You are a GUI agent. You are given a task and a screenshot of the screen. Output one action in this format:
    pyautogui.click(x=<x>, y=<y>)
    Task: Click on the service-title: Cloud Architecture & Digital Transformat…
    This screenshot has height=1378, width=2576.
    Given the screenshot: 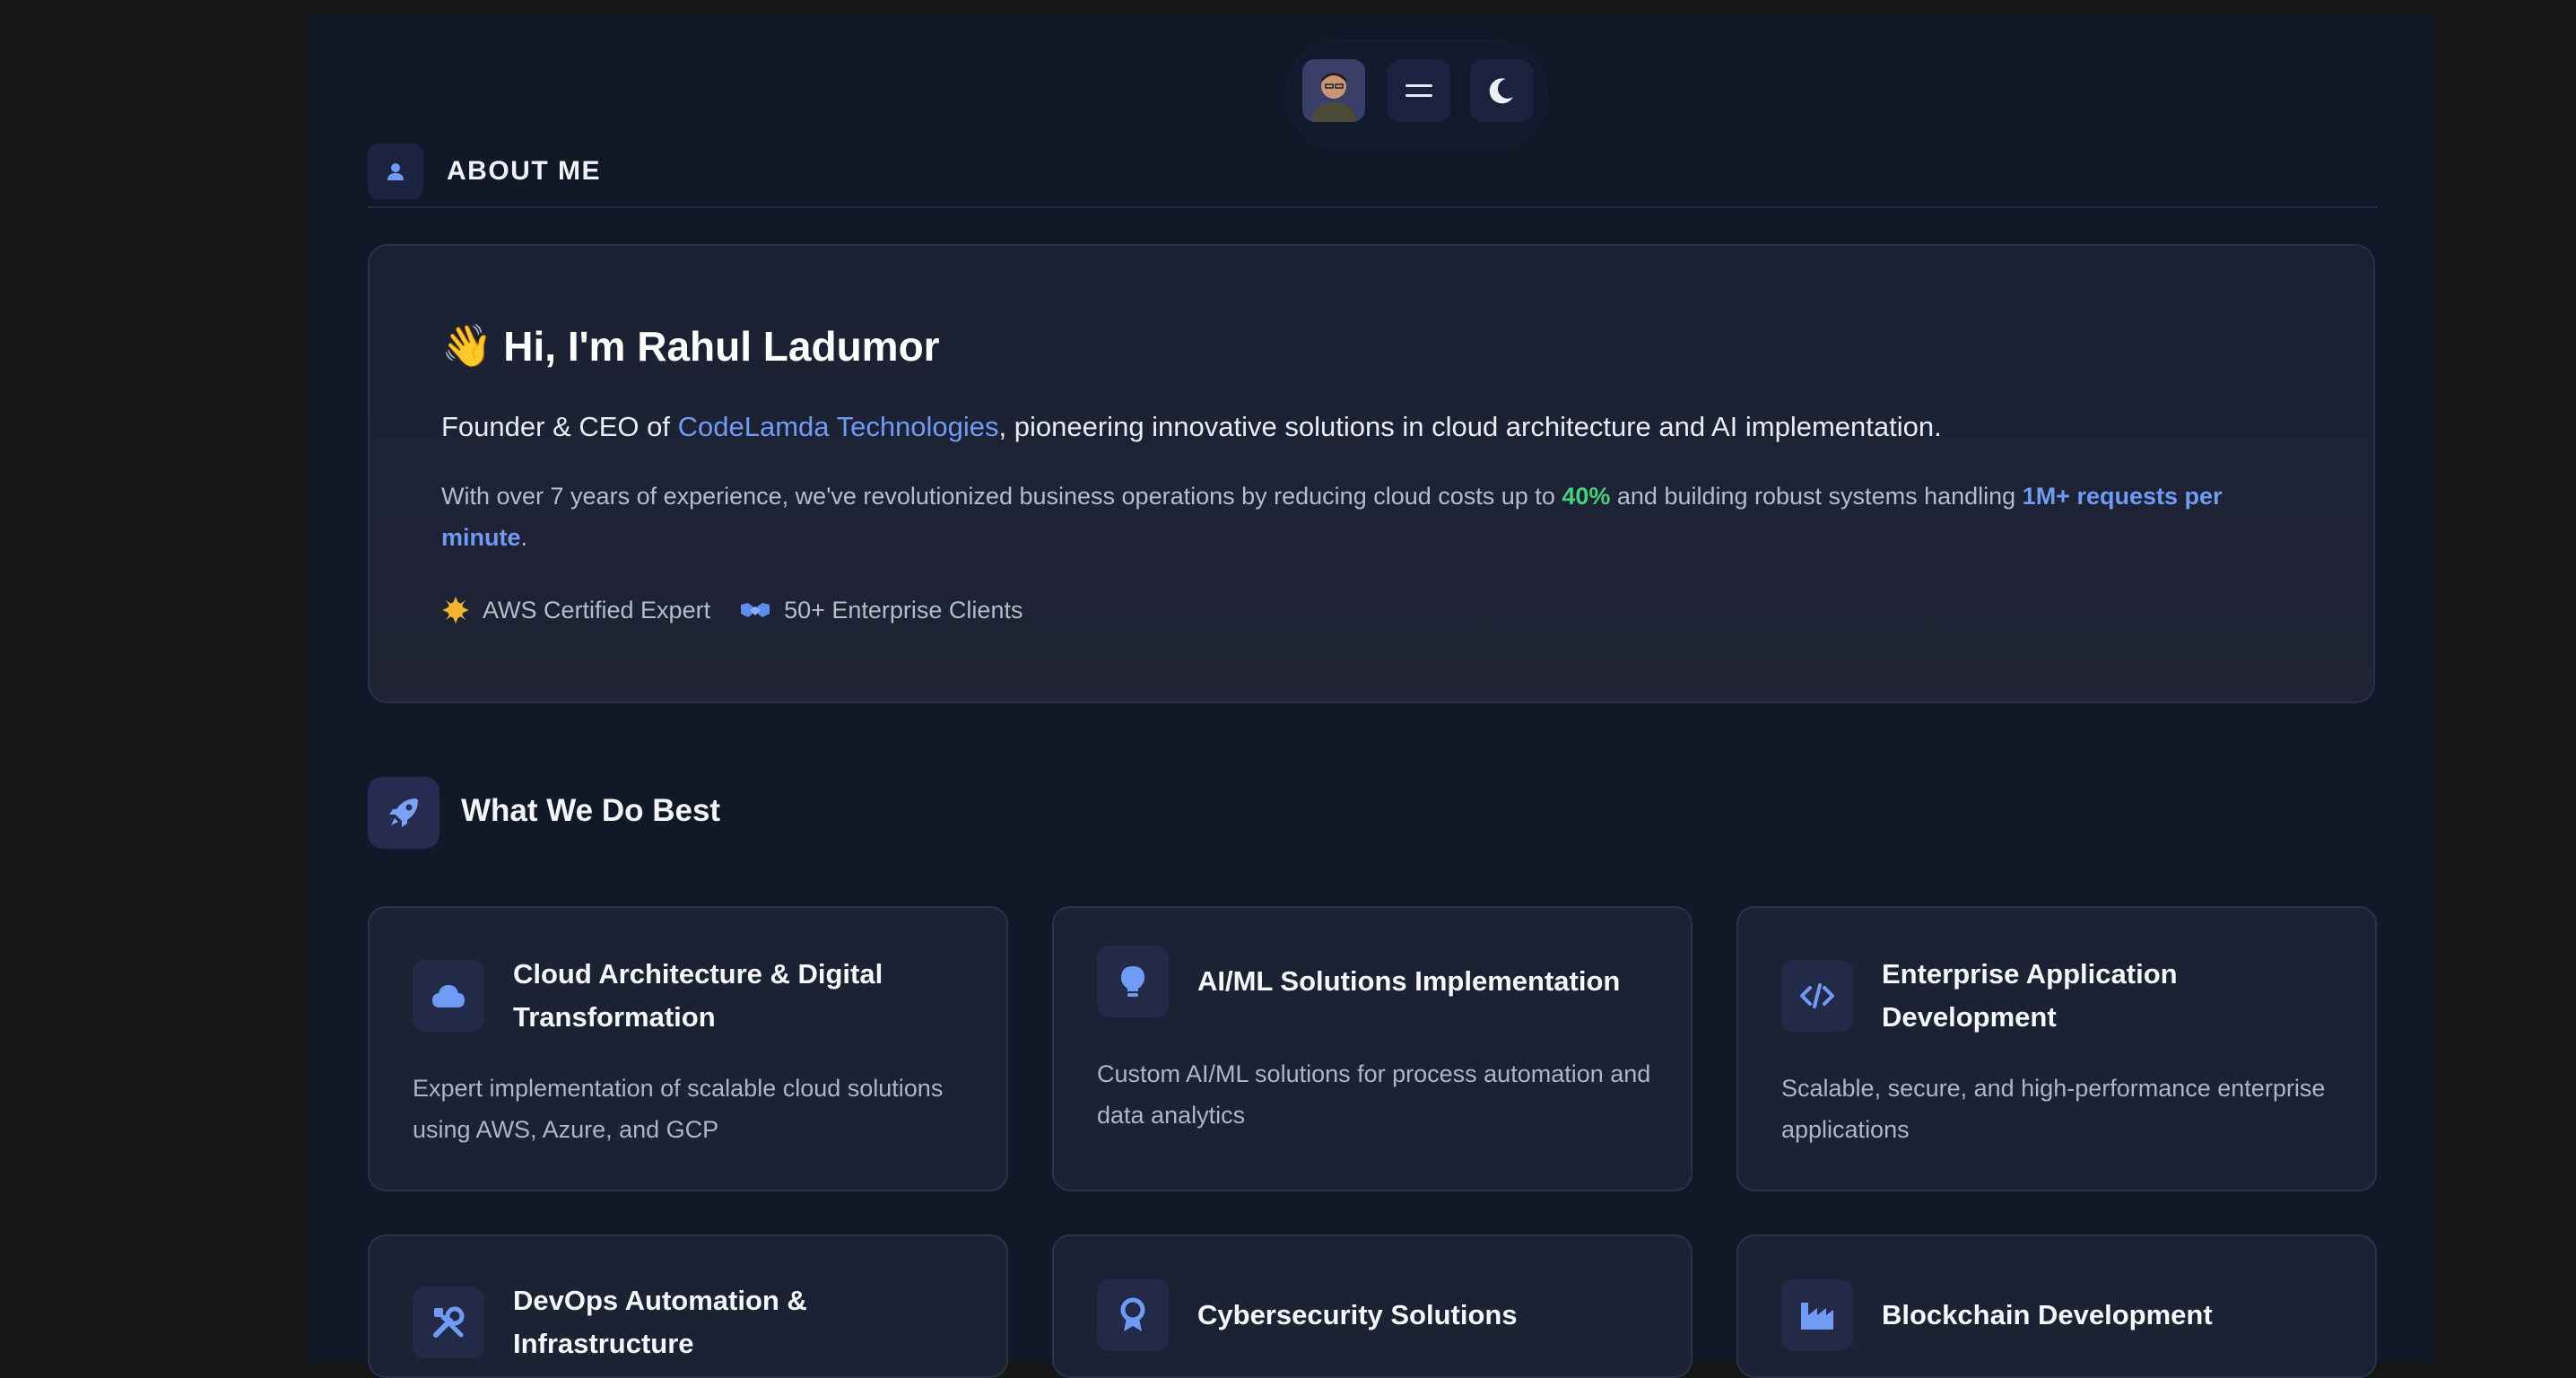 What is the action you would take?
    pyautogui.click(x=698, y=995)
    